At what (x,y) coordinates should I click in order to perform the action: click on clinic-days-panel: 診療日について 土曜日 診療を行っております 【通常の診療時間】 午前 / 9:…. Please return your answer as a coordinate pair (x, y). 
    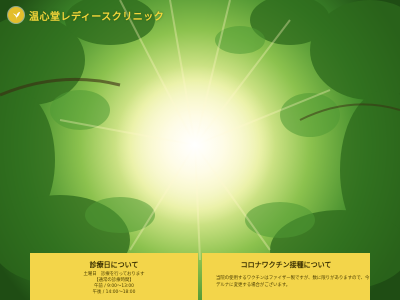
    Looking at the image, I should click on (114, 276).